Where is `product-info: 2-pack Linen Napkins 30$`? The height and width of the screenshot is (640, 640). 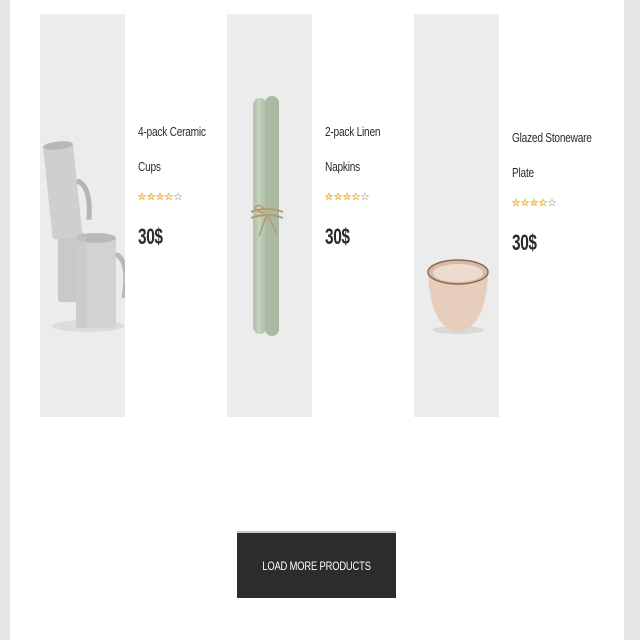
product-info: 2-pack Linen Napkins 30$ is located at coordinates (365, 182).